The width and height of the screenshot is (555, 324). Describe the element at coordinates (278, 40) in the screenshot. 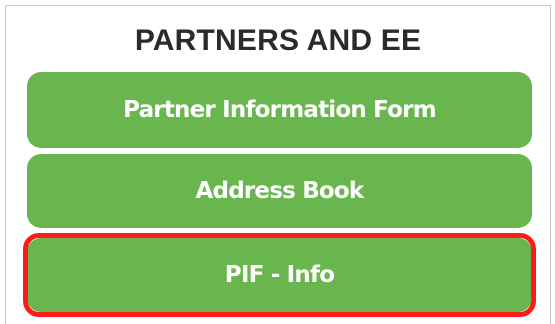

I see `panel-title: PARTNERS AND EE` at that location.